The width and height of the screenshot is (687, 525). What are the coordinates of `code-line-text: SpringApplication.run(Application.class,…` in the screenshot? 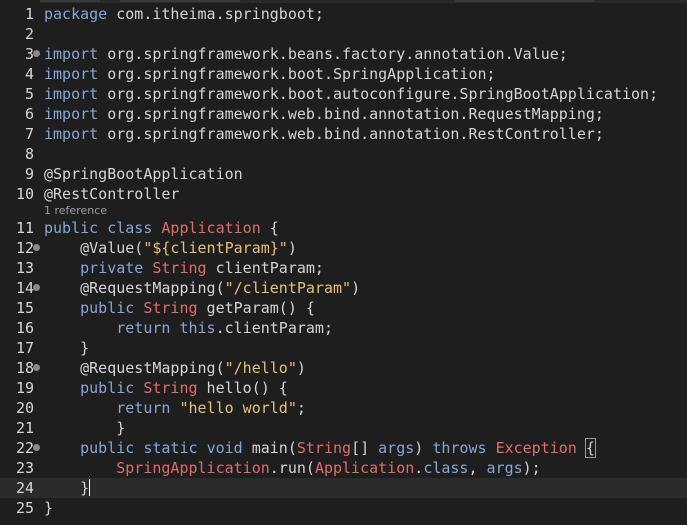 It's located at (292, 468).